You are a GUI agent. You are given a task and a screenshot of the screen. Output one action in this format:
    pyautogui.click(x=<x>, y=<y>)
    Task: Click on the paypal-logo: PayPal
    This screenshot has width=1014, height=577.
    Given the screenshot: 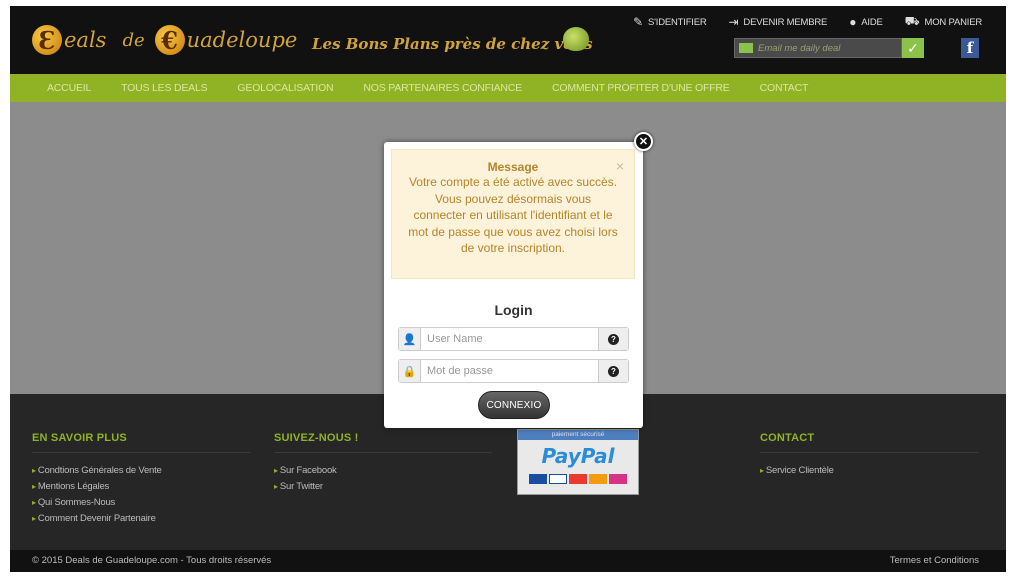 What is the action you would take?
    pyautogui.click(x=578, y=456)
    